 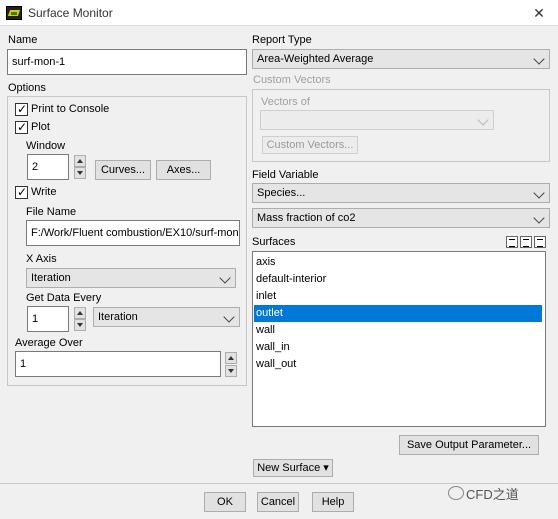 I want to click on x-axis-dropdown: Iteration, so click(x=131, y=278).